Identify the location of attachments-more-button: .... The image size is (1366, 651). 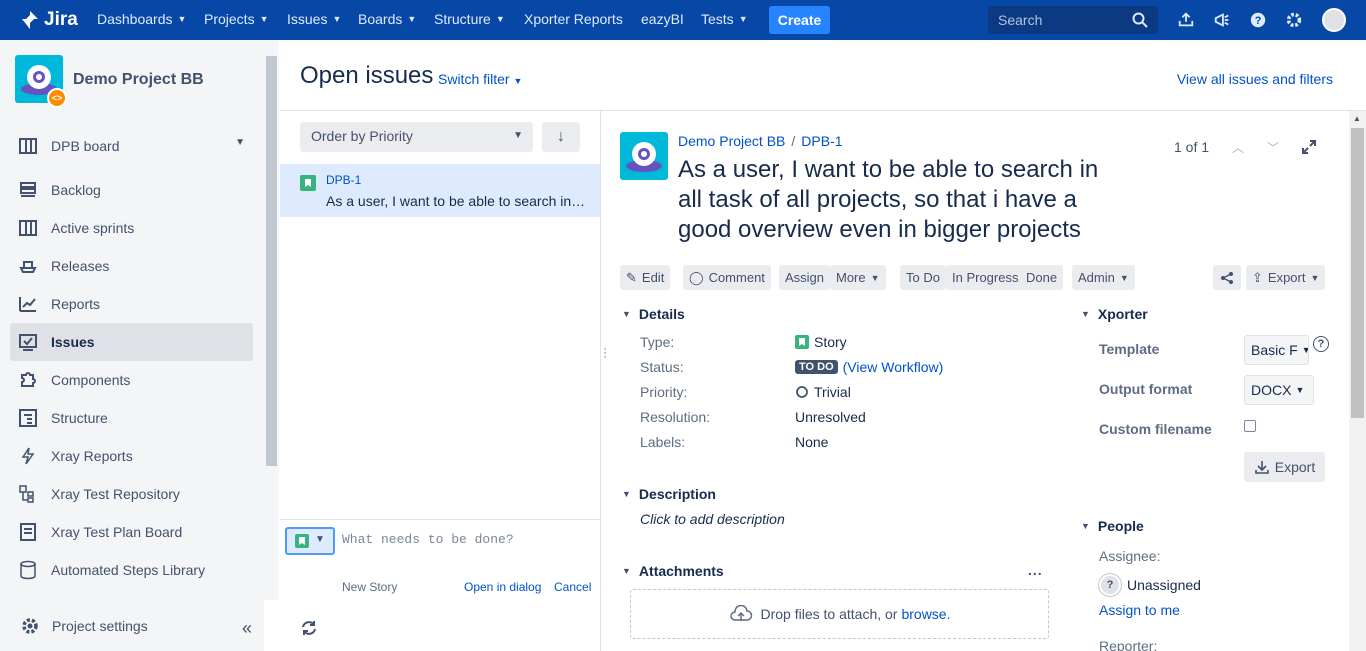
(1035, 570).